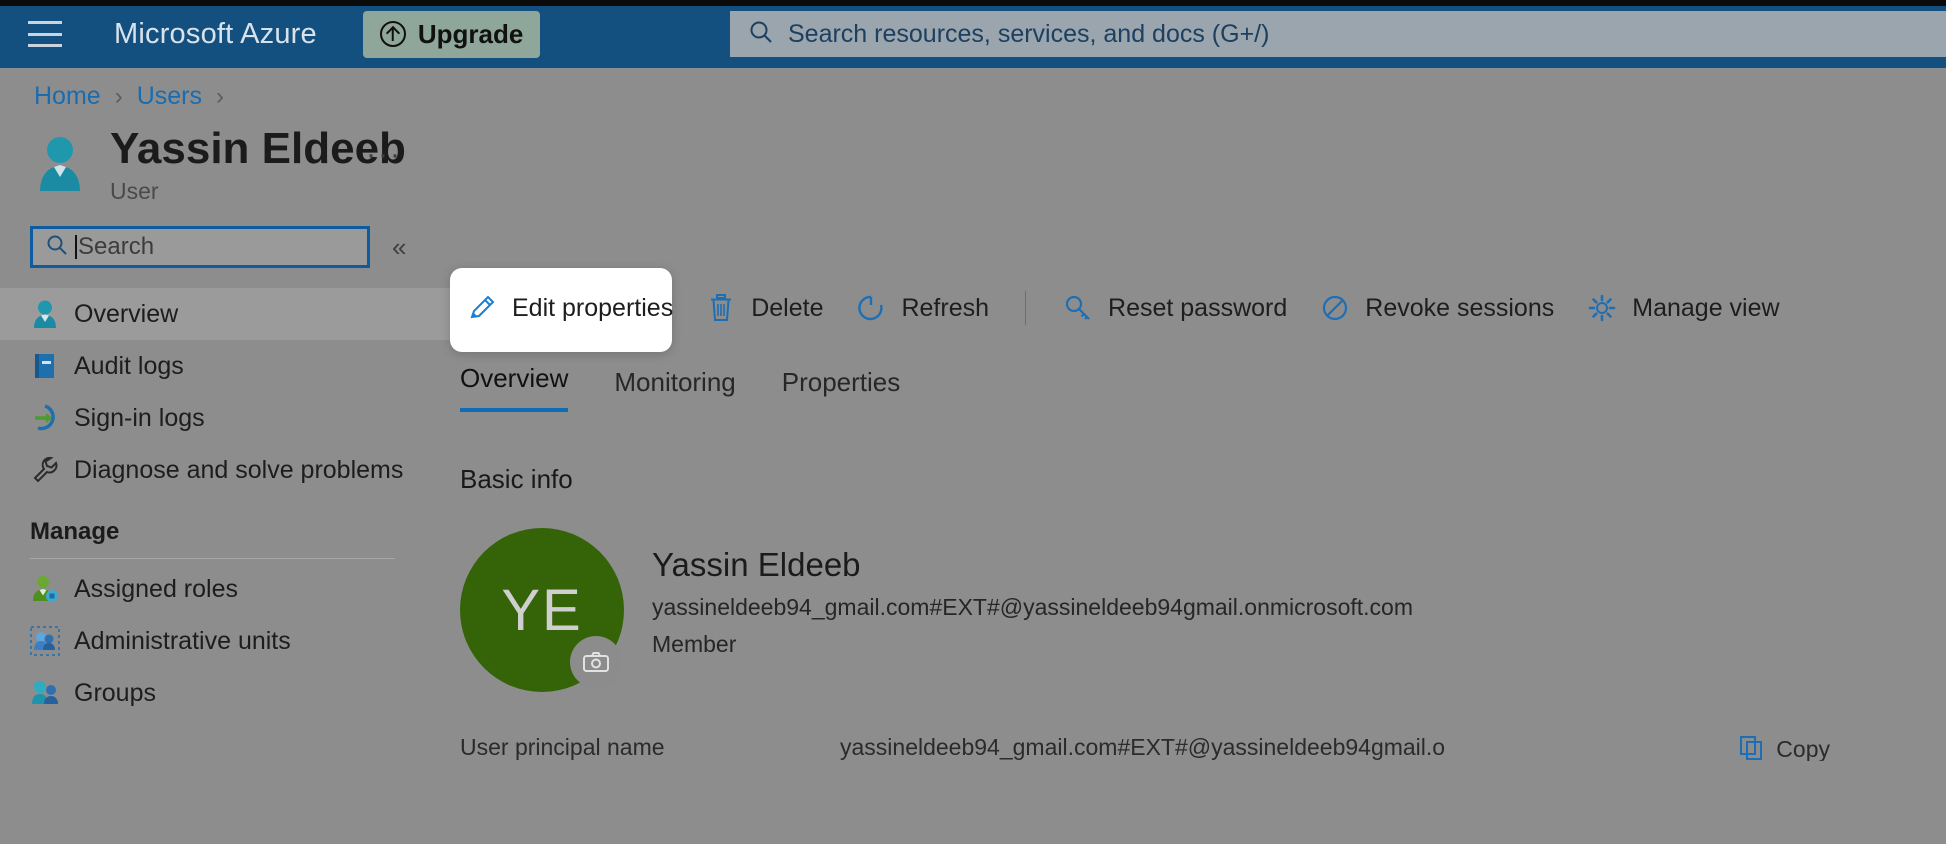 The image size is (1946, 844). Describe the element at coordinates (516, 479) in the screenshot. I see `section-title-basic-info: Basic info` at that location.